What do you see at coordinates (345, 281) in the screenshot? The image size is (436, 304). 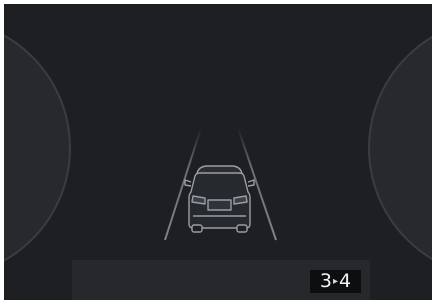 I see `next-gear: 4` at bounding box center [345, 281].